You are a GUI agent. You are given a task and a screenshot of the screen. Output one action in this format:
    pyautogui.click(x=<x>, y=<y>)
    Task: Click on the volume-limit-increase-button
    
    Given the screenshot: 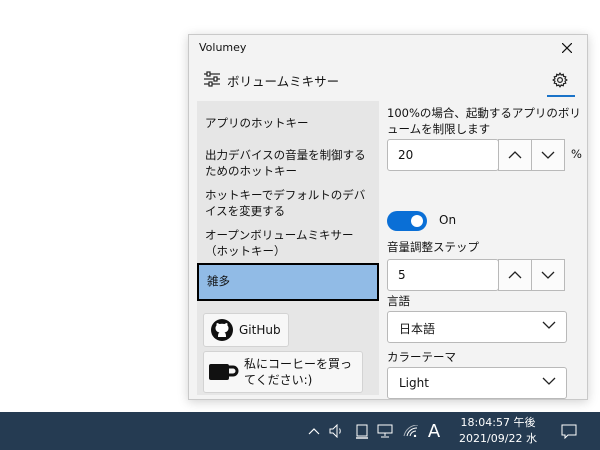 What is the action you would take?
    pyautogui.click(x=515, y=155)
    